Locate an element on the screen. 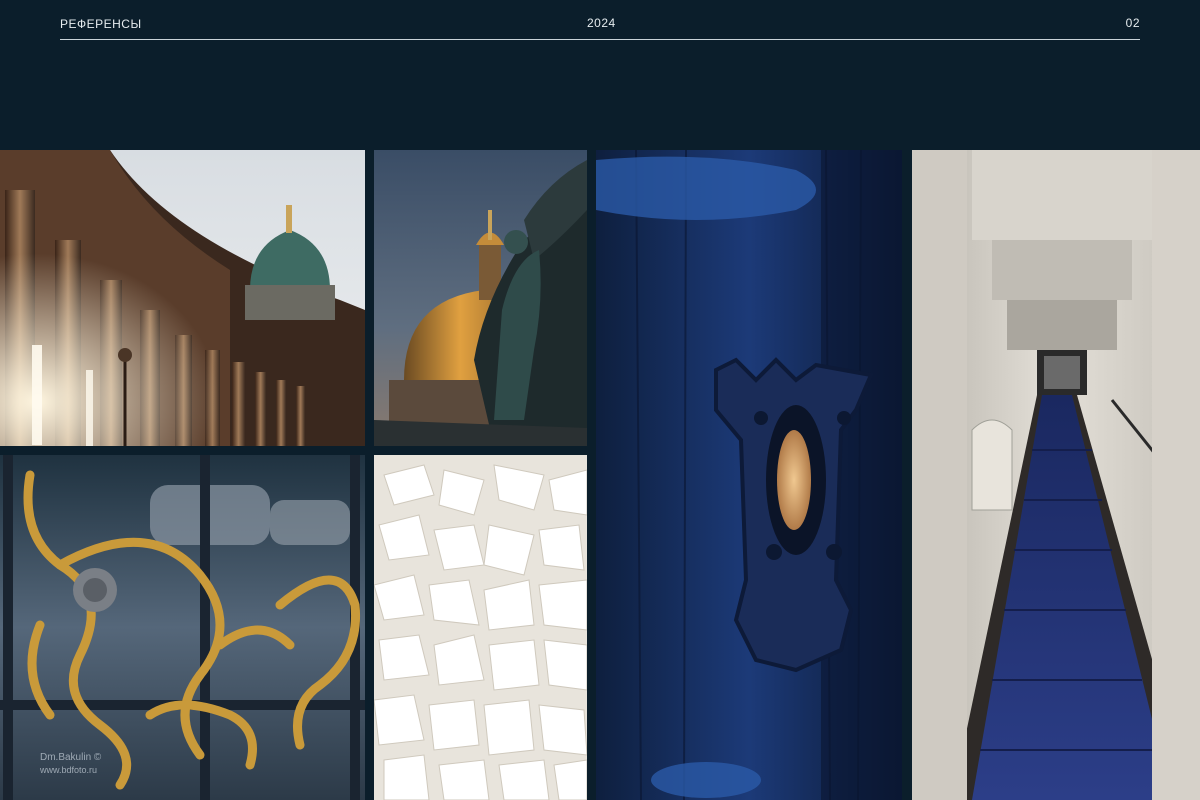  slide-header: РЕФЕРЕНСЫ 2024 02 is located at coordinates (600, 27).